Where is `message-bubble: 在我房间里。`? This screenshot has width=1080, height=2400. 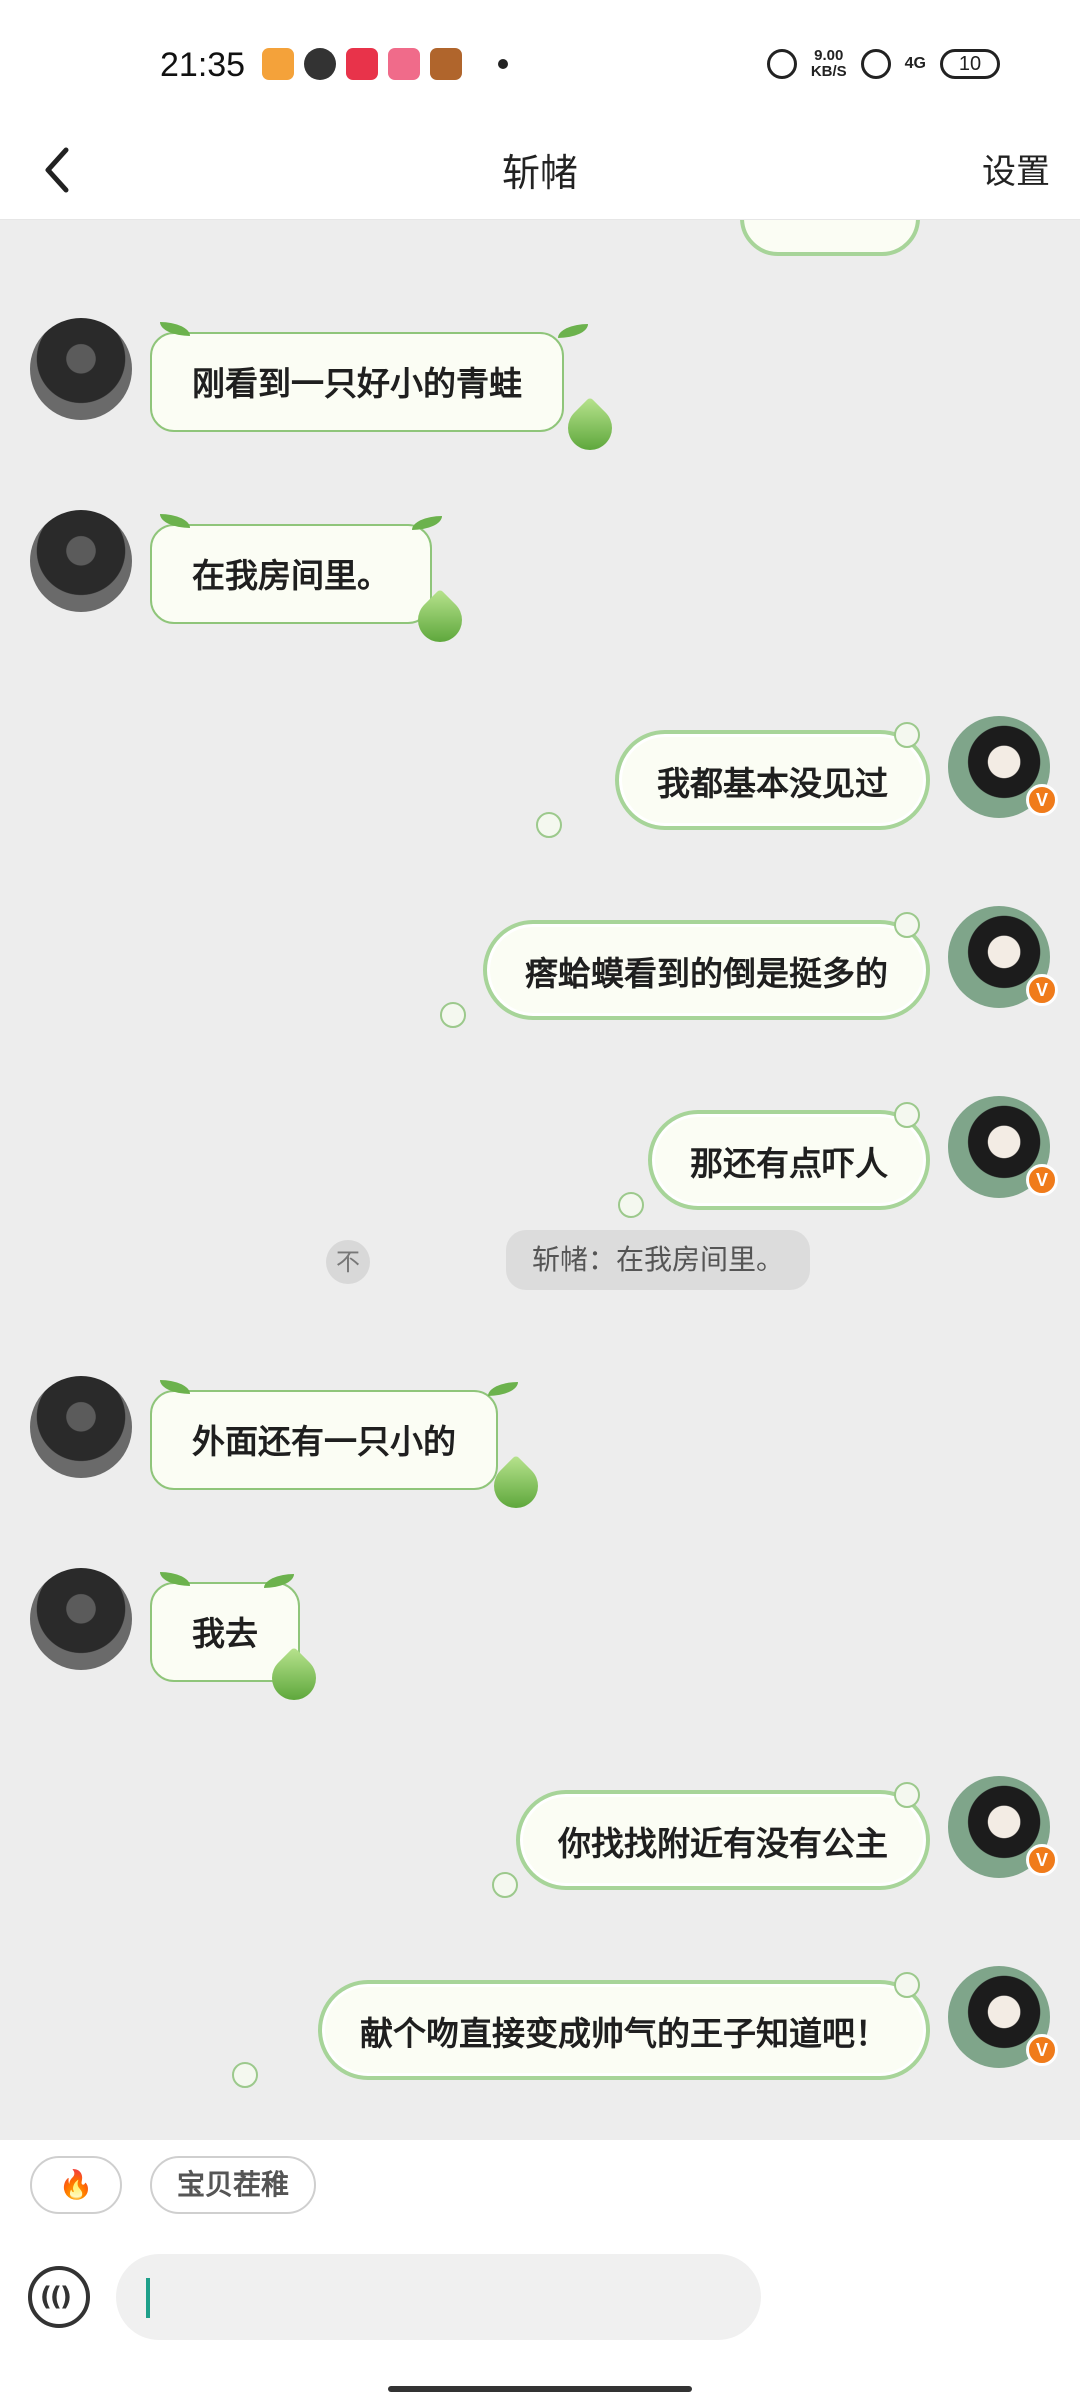 message-bubble: 在我房间里。 is located at coordinates (291, 574).